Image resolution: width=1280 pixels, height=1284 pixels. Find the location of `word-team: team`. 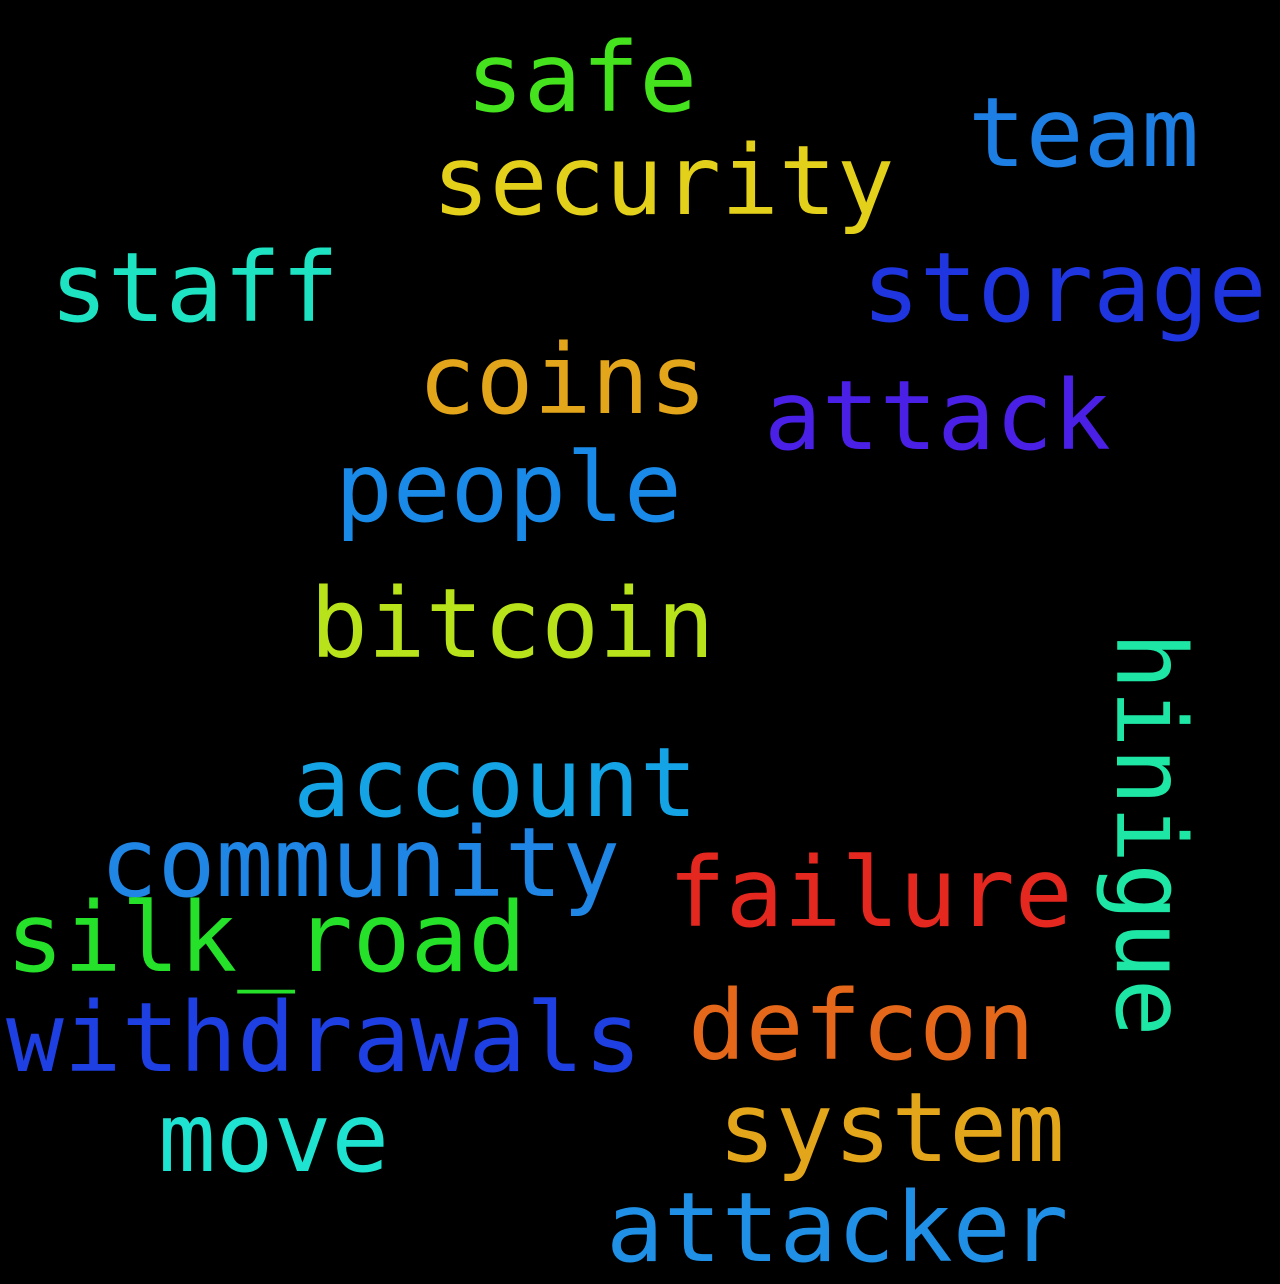

word-team: team is located at coordinates (1084, 133).